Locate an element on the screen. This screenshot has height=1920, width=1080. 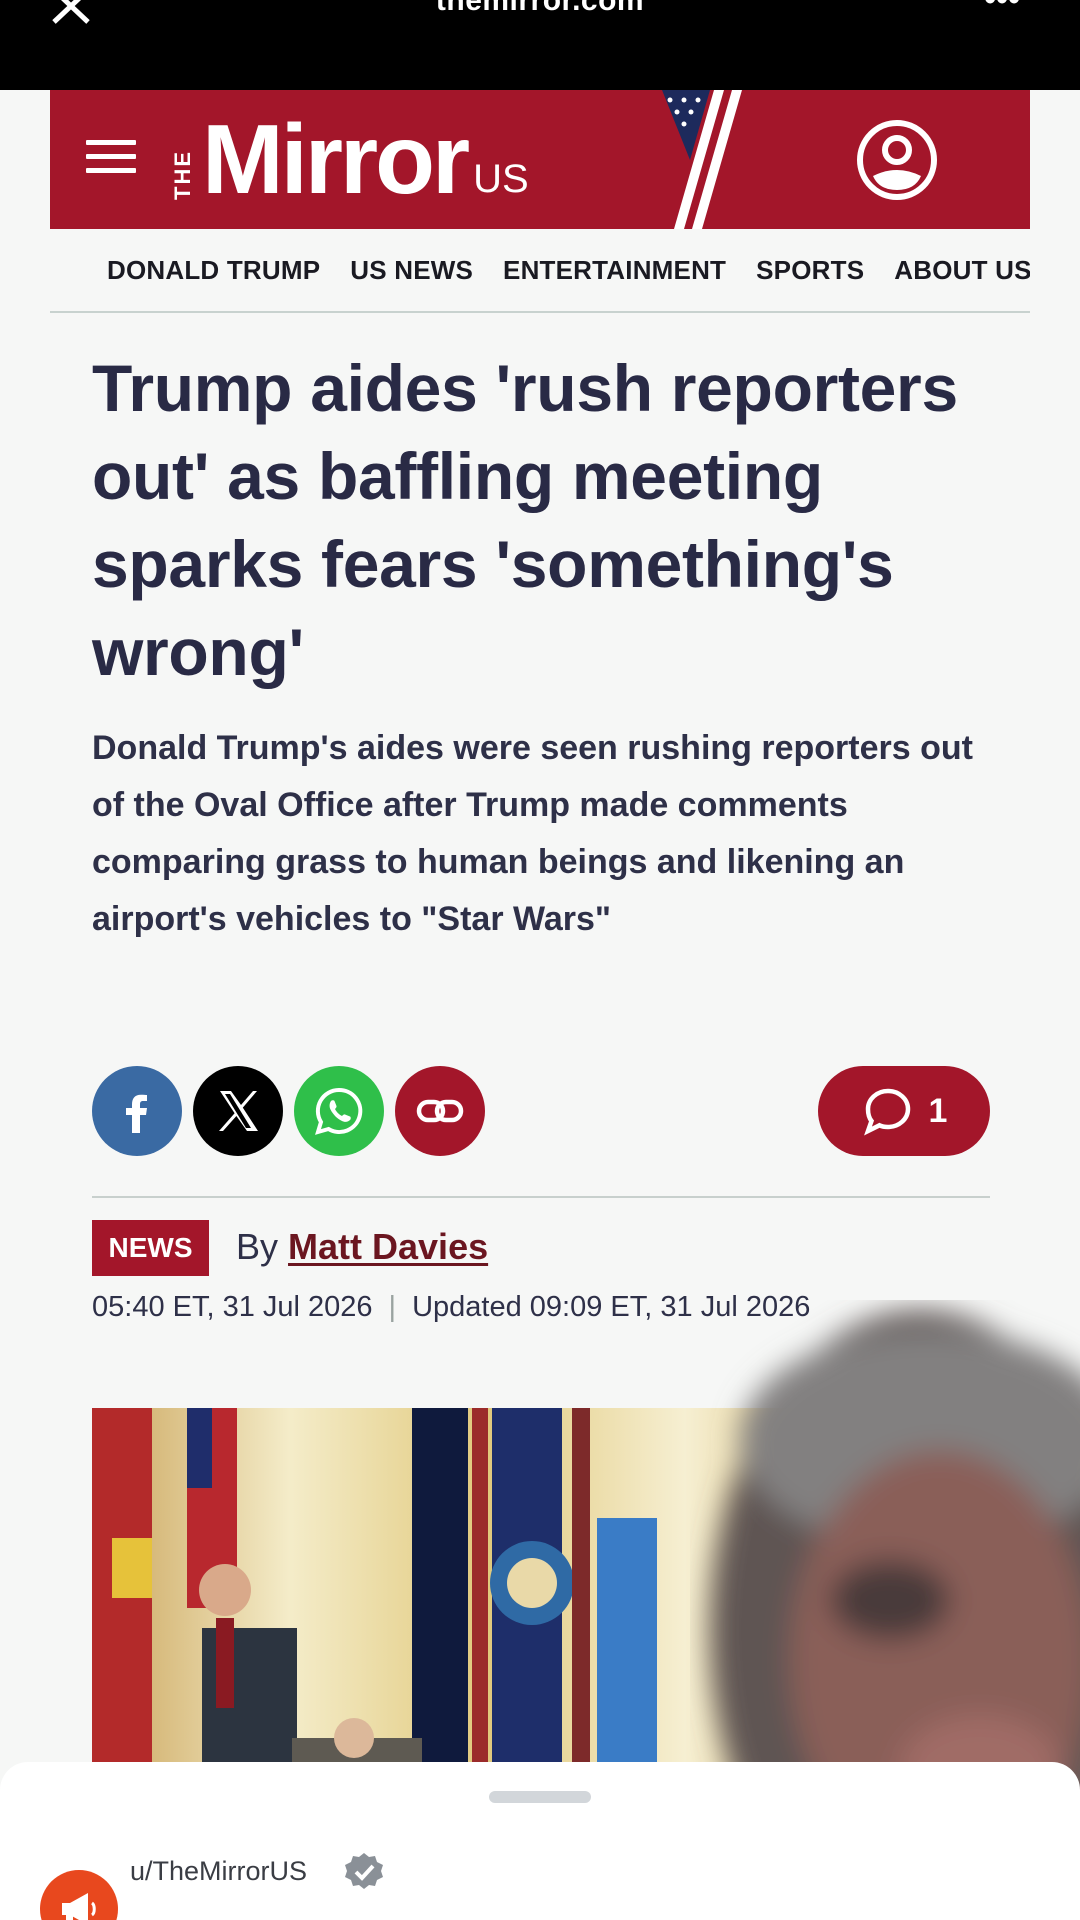
nav-item-entertainment: ENTERTAINMENT is located at coordinates (614, 270).